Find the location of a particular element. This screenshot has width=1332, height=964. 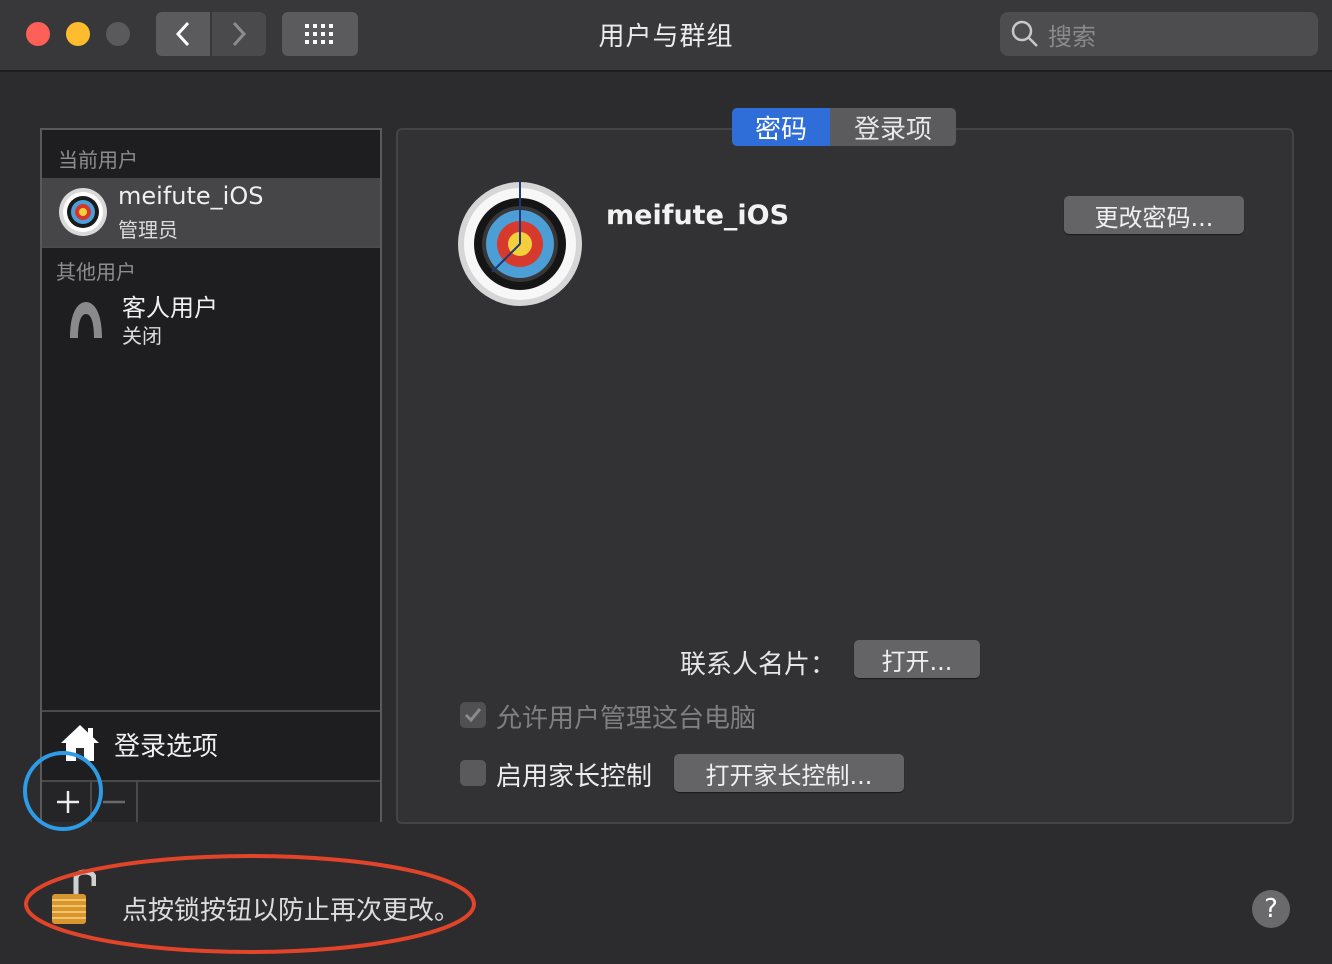

current-user-role: 管理员 is located at coordinates (148, 230).